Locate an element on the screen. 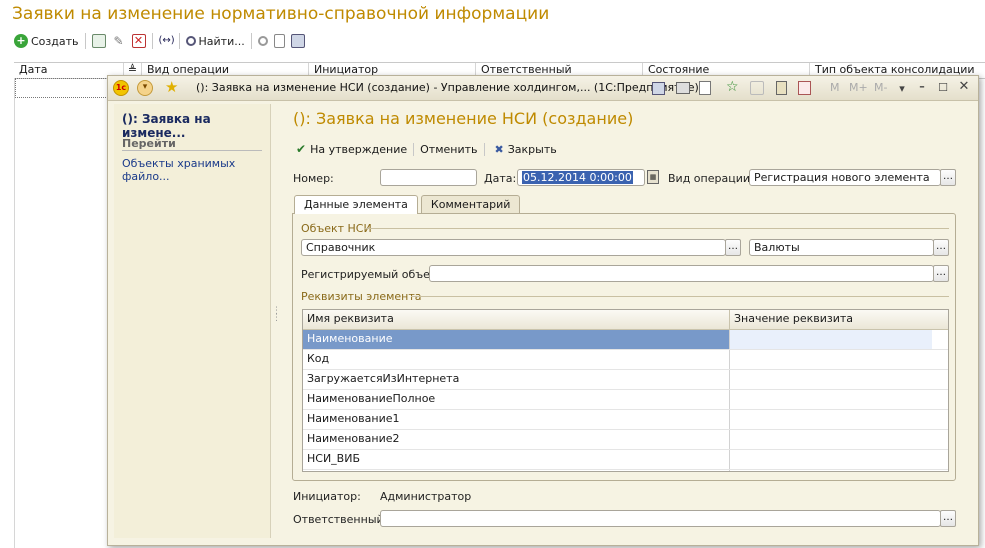 This screenshot has width=985, height=548. initiator-value: Администратор is located at coordinates (426, 496).